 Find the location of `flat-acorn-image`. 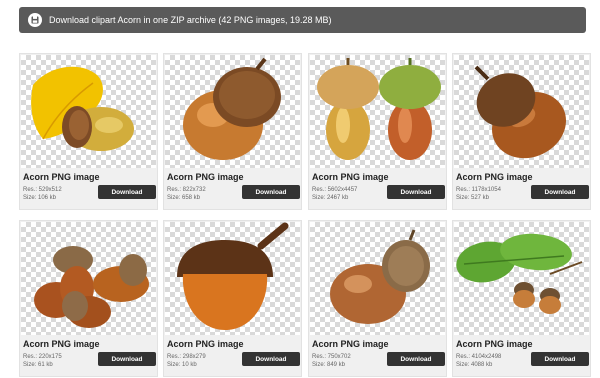

flat-acorn-image is located at coordinates (233, 276).